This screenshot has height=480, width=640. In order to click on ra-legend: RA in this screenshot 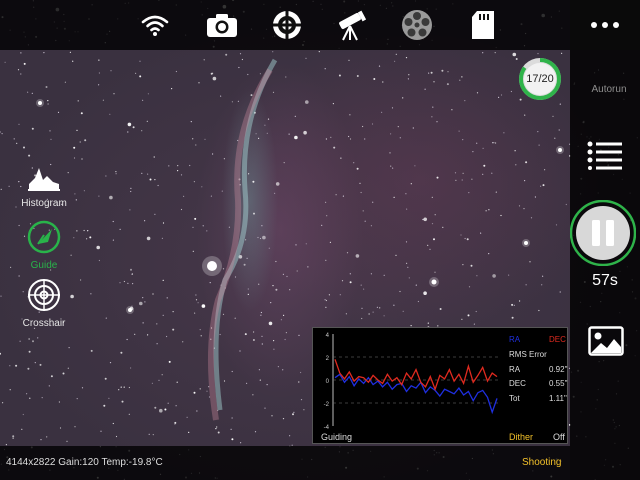, I will do `click(515, 339)`.